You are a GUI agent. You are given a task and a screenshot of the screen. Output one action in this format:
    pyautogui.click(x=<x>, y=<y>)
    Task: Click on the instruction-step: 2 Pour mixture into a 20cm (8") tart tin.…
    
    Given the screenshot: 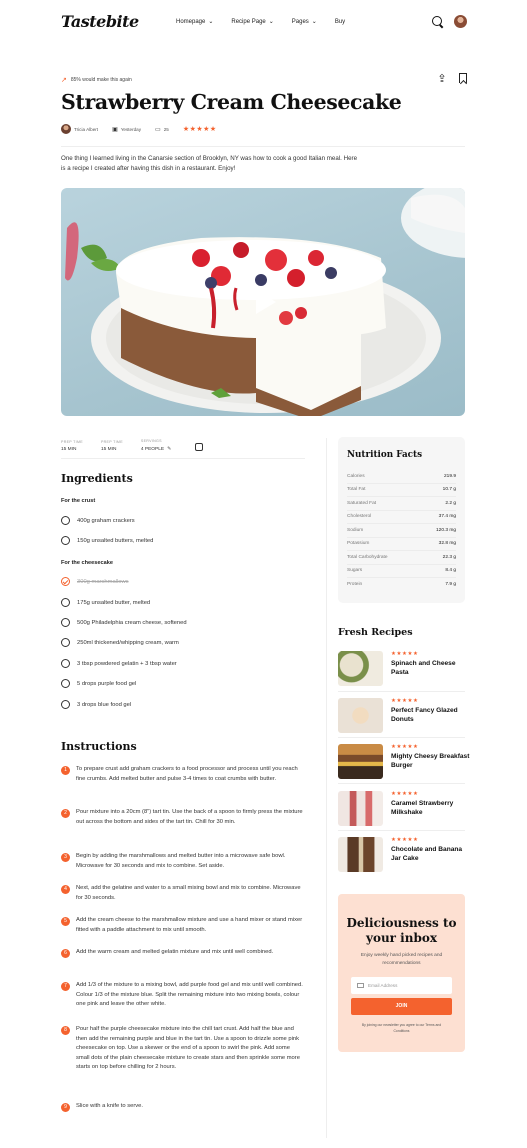 What is the action you would take?
    pyautogui.click(x=183, y=817)
    